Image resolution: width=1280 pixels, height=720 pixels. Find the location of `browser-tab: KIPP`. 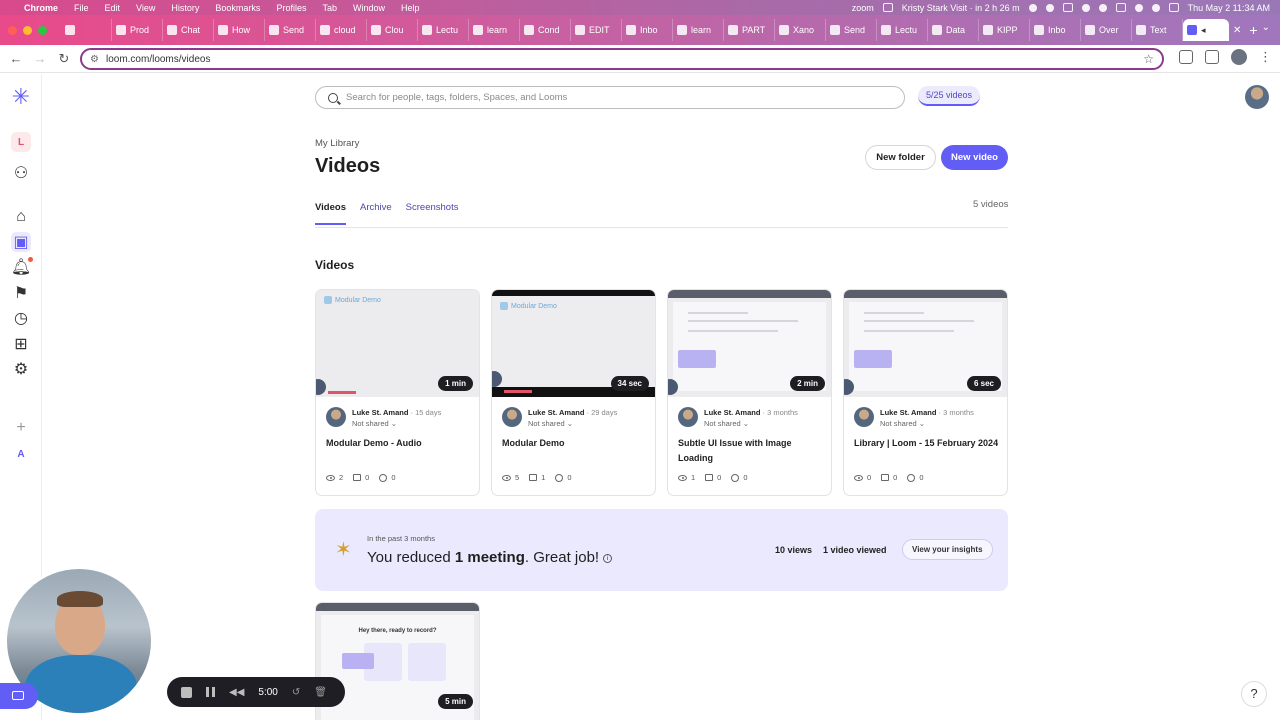

browser-tab: KIPP is located at coordinates (1004, 30).